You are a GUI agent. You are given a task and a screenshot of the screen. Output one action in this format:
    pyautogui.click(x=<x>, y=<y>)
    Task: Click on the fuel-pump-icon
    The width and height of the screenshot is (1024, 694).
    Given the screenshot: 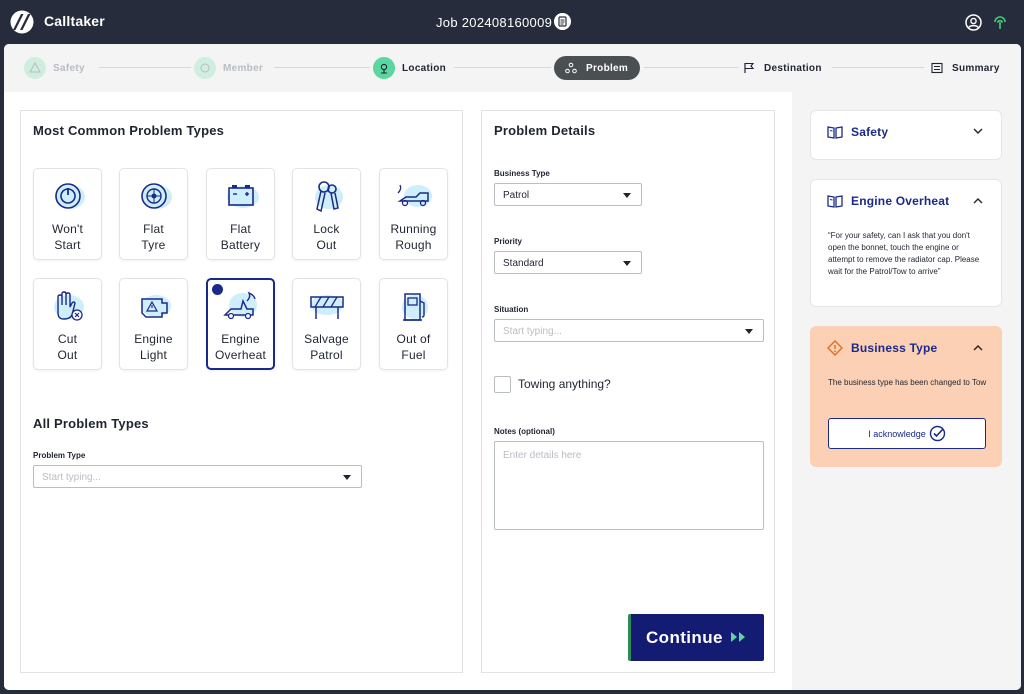 What is the action you would take?
    pyautogui.click(x=415, y=307)
    